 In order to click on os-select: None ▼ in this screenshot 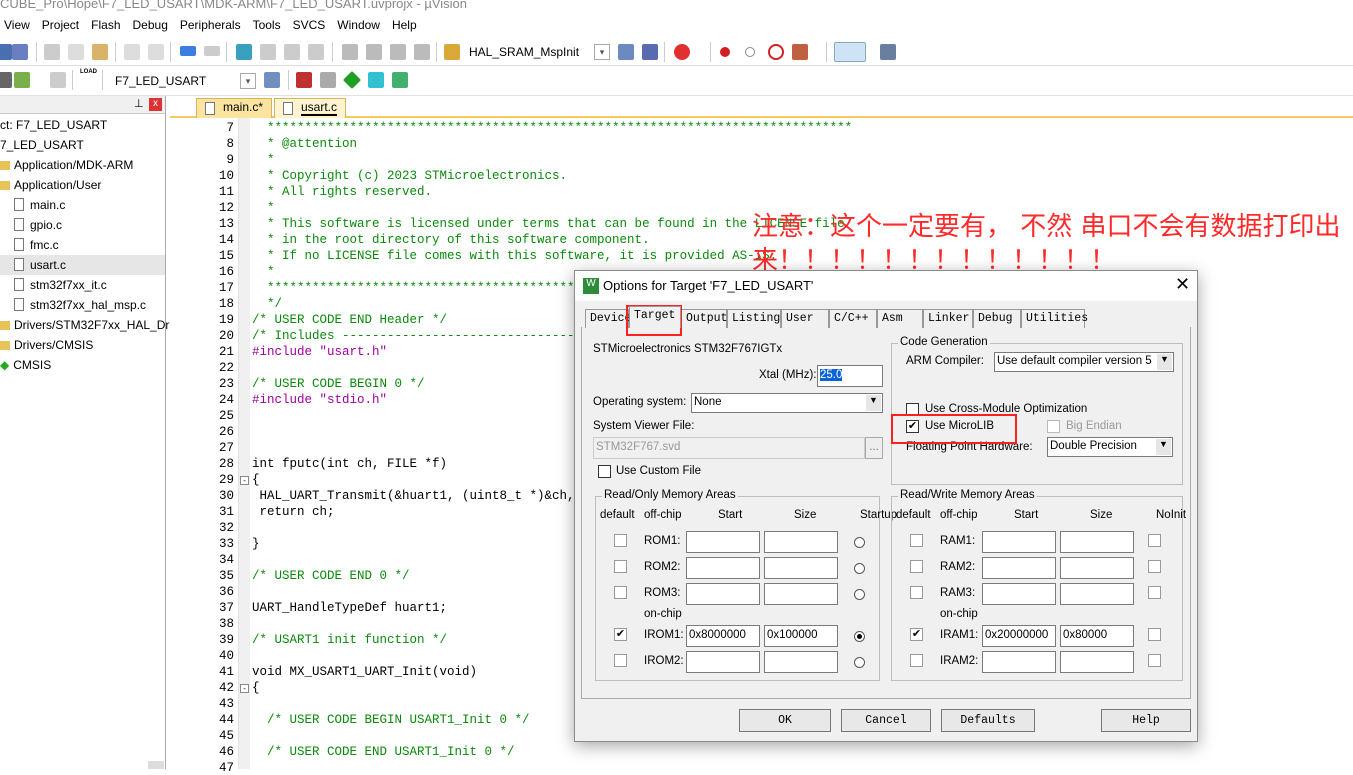, I will do `click(787, 403)`.